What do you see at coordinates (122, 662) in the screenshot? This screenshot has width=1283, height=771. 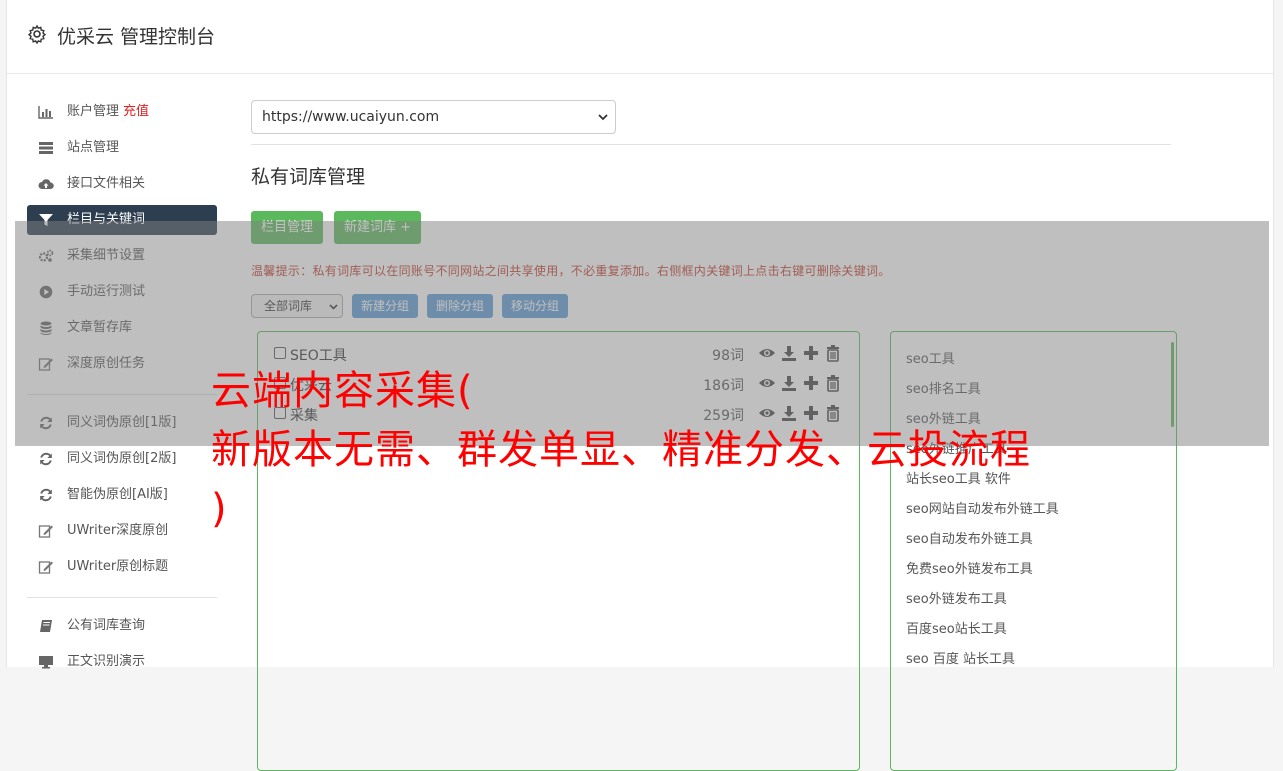 I see `sidebar-item-text-recognition: 正文识别演示` at bounding box center [122, 662].